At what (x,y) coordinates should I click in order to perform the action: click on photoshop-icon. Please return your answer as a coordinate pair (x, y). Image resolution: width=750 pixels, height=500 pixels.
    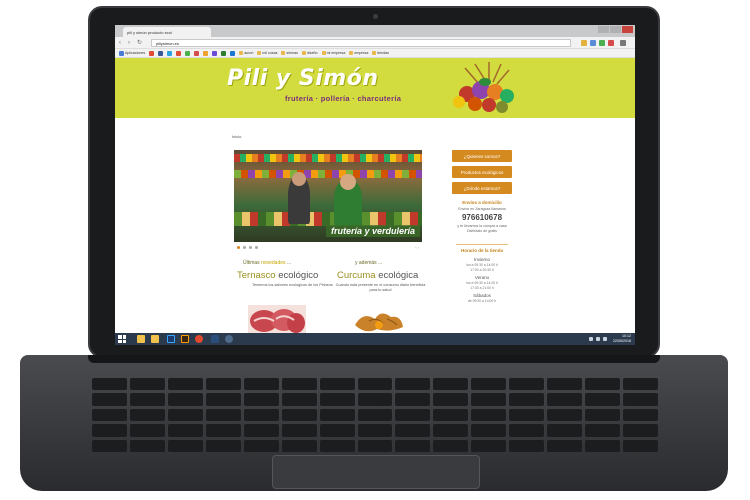
    Looking at the image, I should click on (171, 339).